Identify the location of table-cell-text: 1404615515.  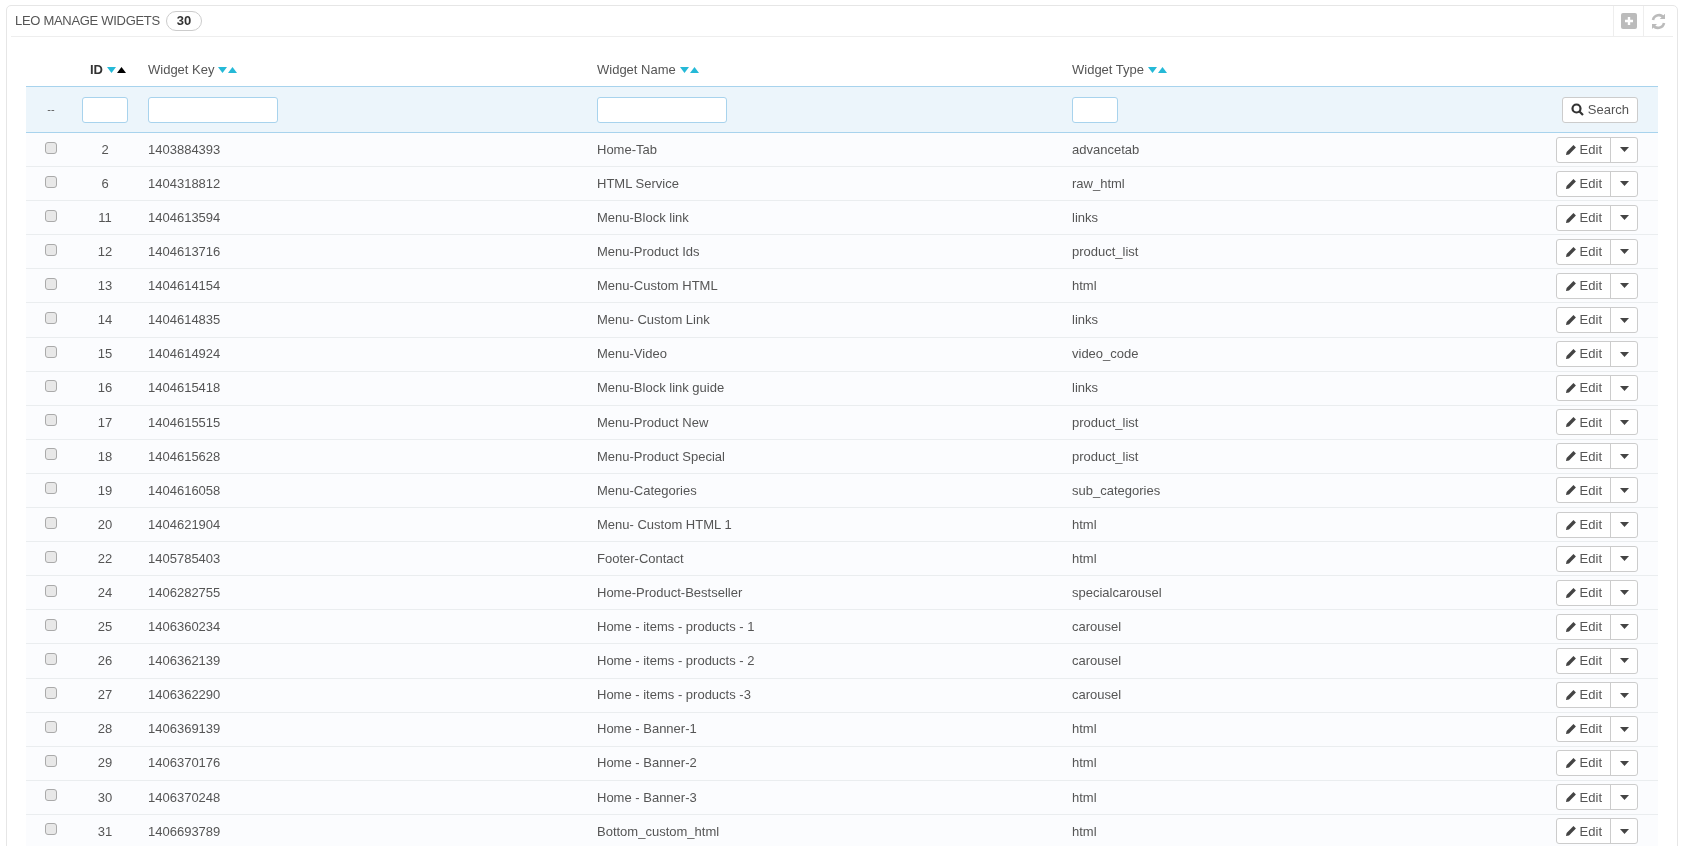
(184, 422).